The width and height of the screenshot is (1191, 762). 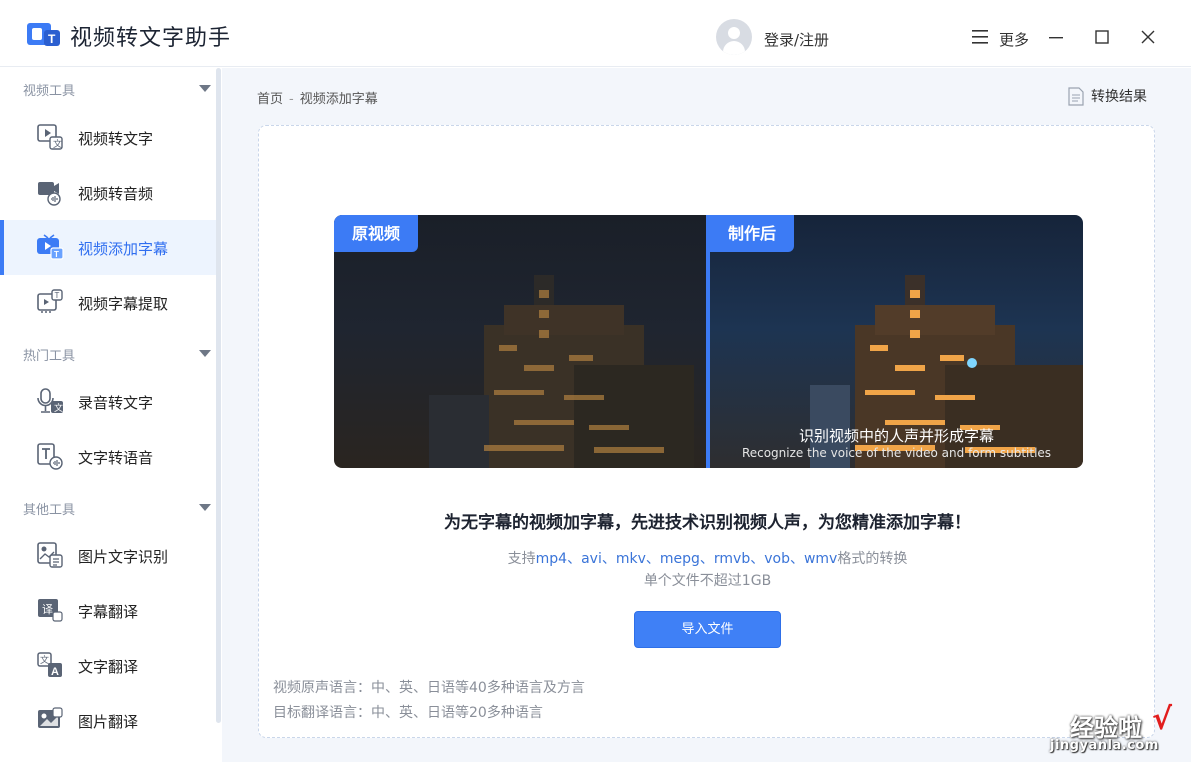 What do you see at coordinates (686, 559) in the screenshot?
I see `formats-list: mp4、avi、mkv、mepg、rmvb、vob、wmv` at bounding box center [686, 559].